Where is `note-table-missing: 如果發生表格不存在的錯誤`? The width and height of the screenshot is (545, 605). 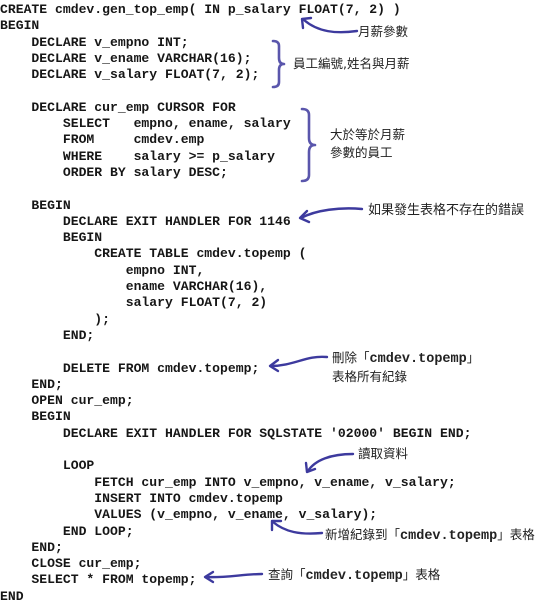 note-table-missing: 如果發生表格不存在的錯誤 is located at coordinates (446, 210).